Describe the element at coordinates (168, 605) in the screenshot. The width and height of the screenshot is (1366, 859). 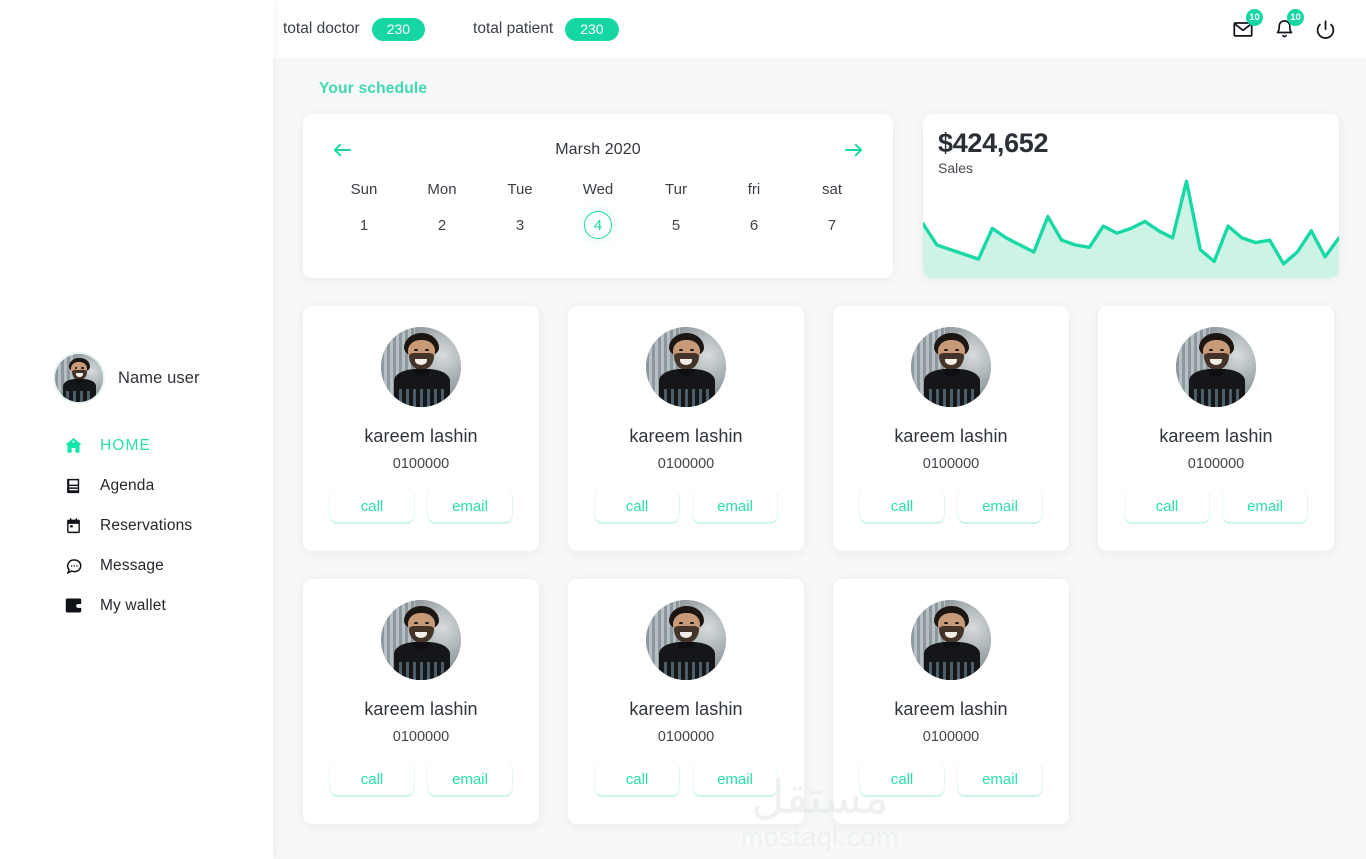
I see `sidebar-item-my-wallet: My wallet` at that location.